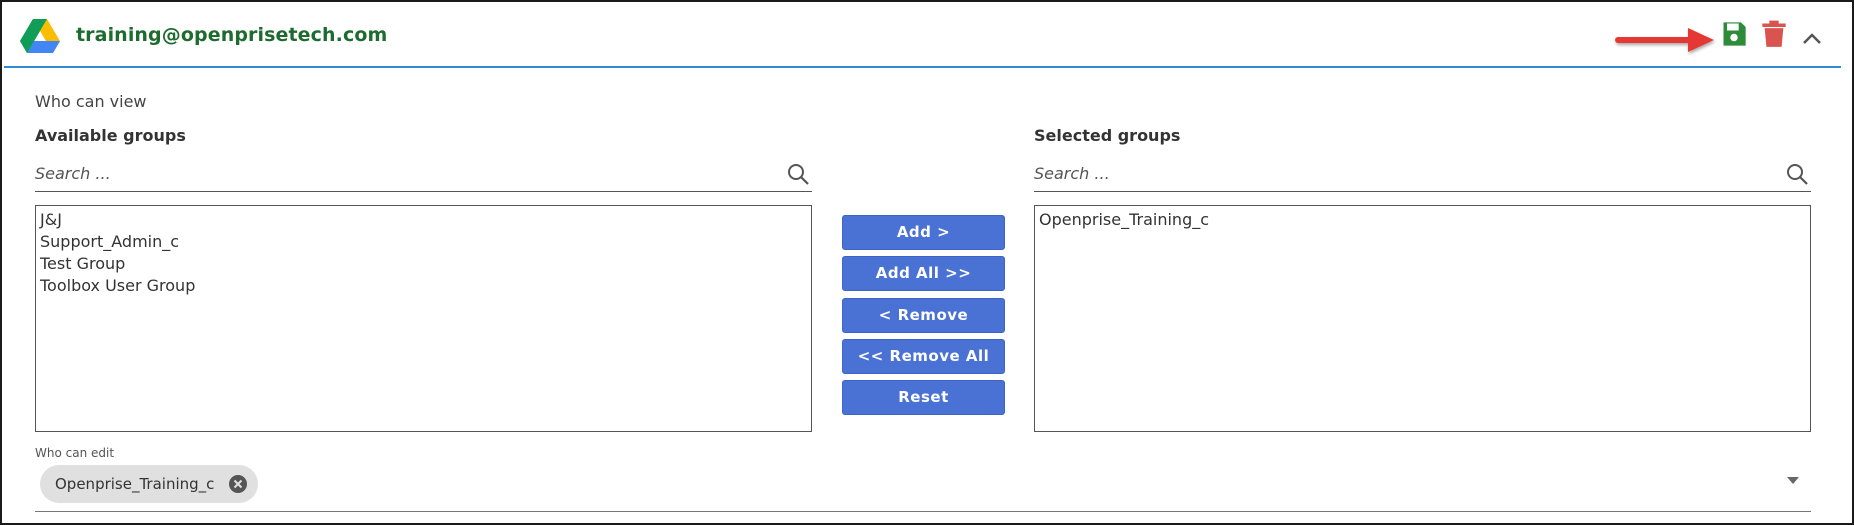 This screenshot has height=525, width=1854. What do you see at coordinates (110, 135) in the screenshot?
I see `available-groups-heading: Available groups` at bounding box center [110, 135].